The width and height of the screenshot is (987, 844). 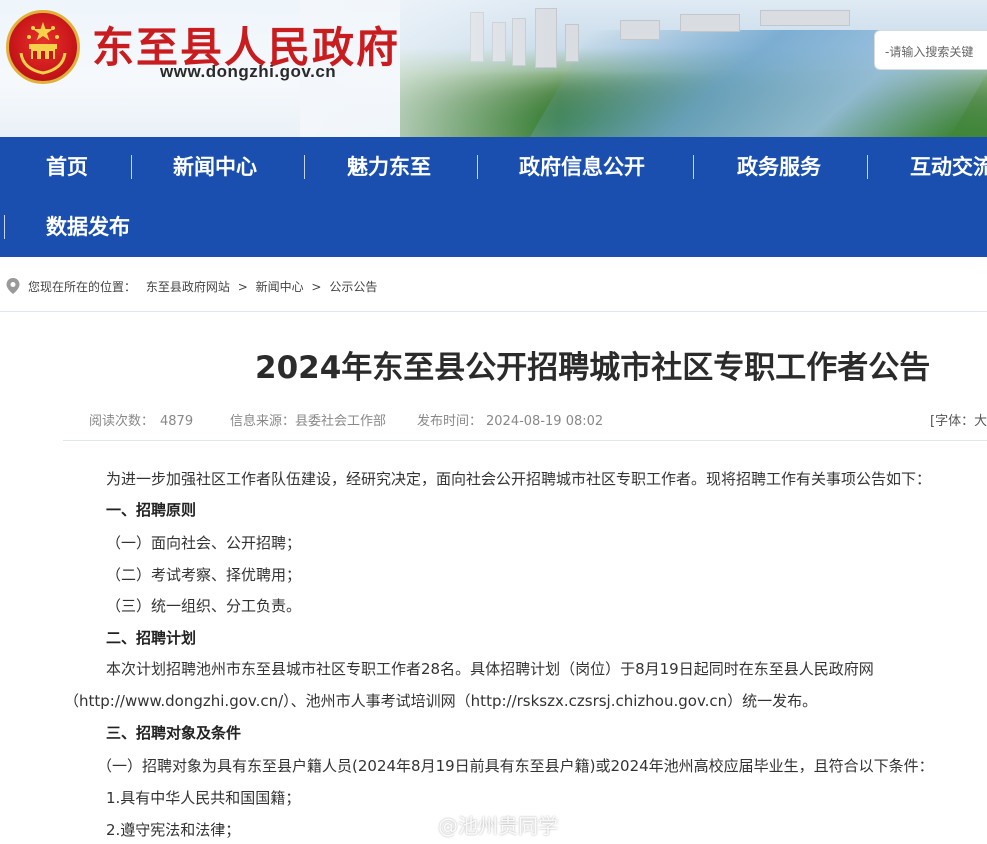 What do you see at coordinates (582, 167) in the screenshot?
I see `nav-item-gov-info: 政府信息公开` at bounding box center [582, 167].